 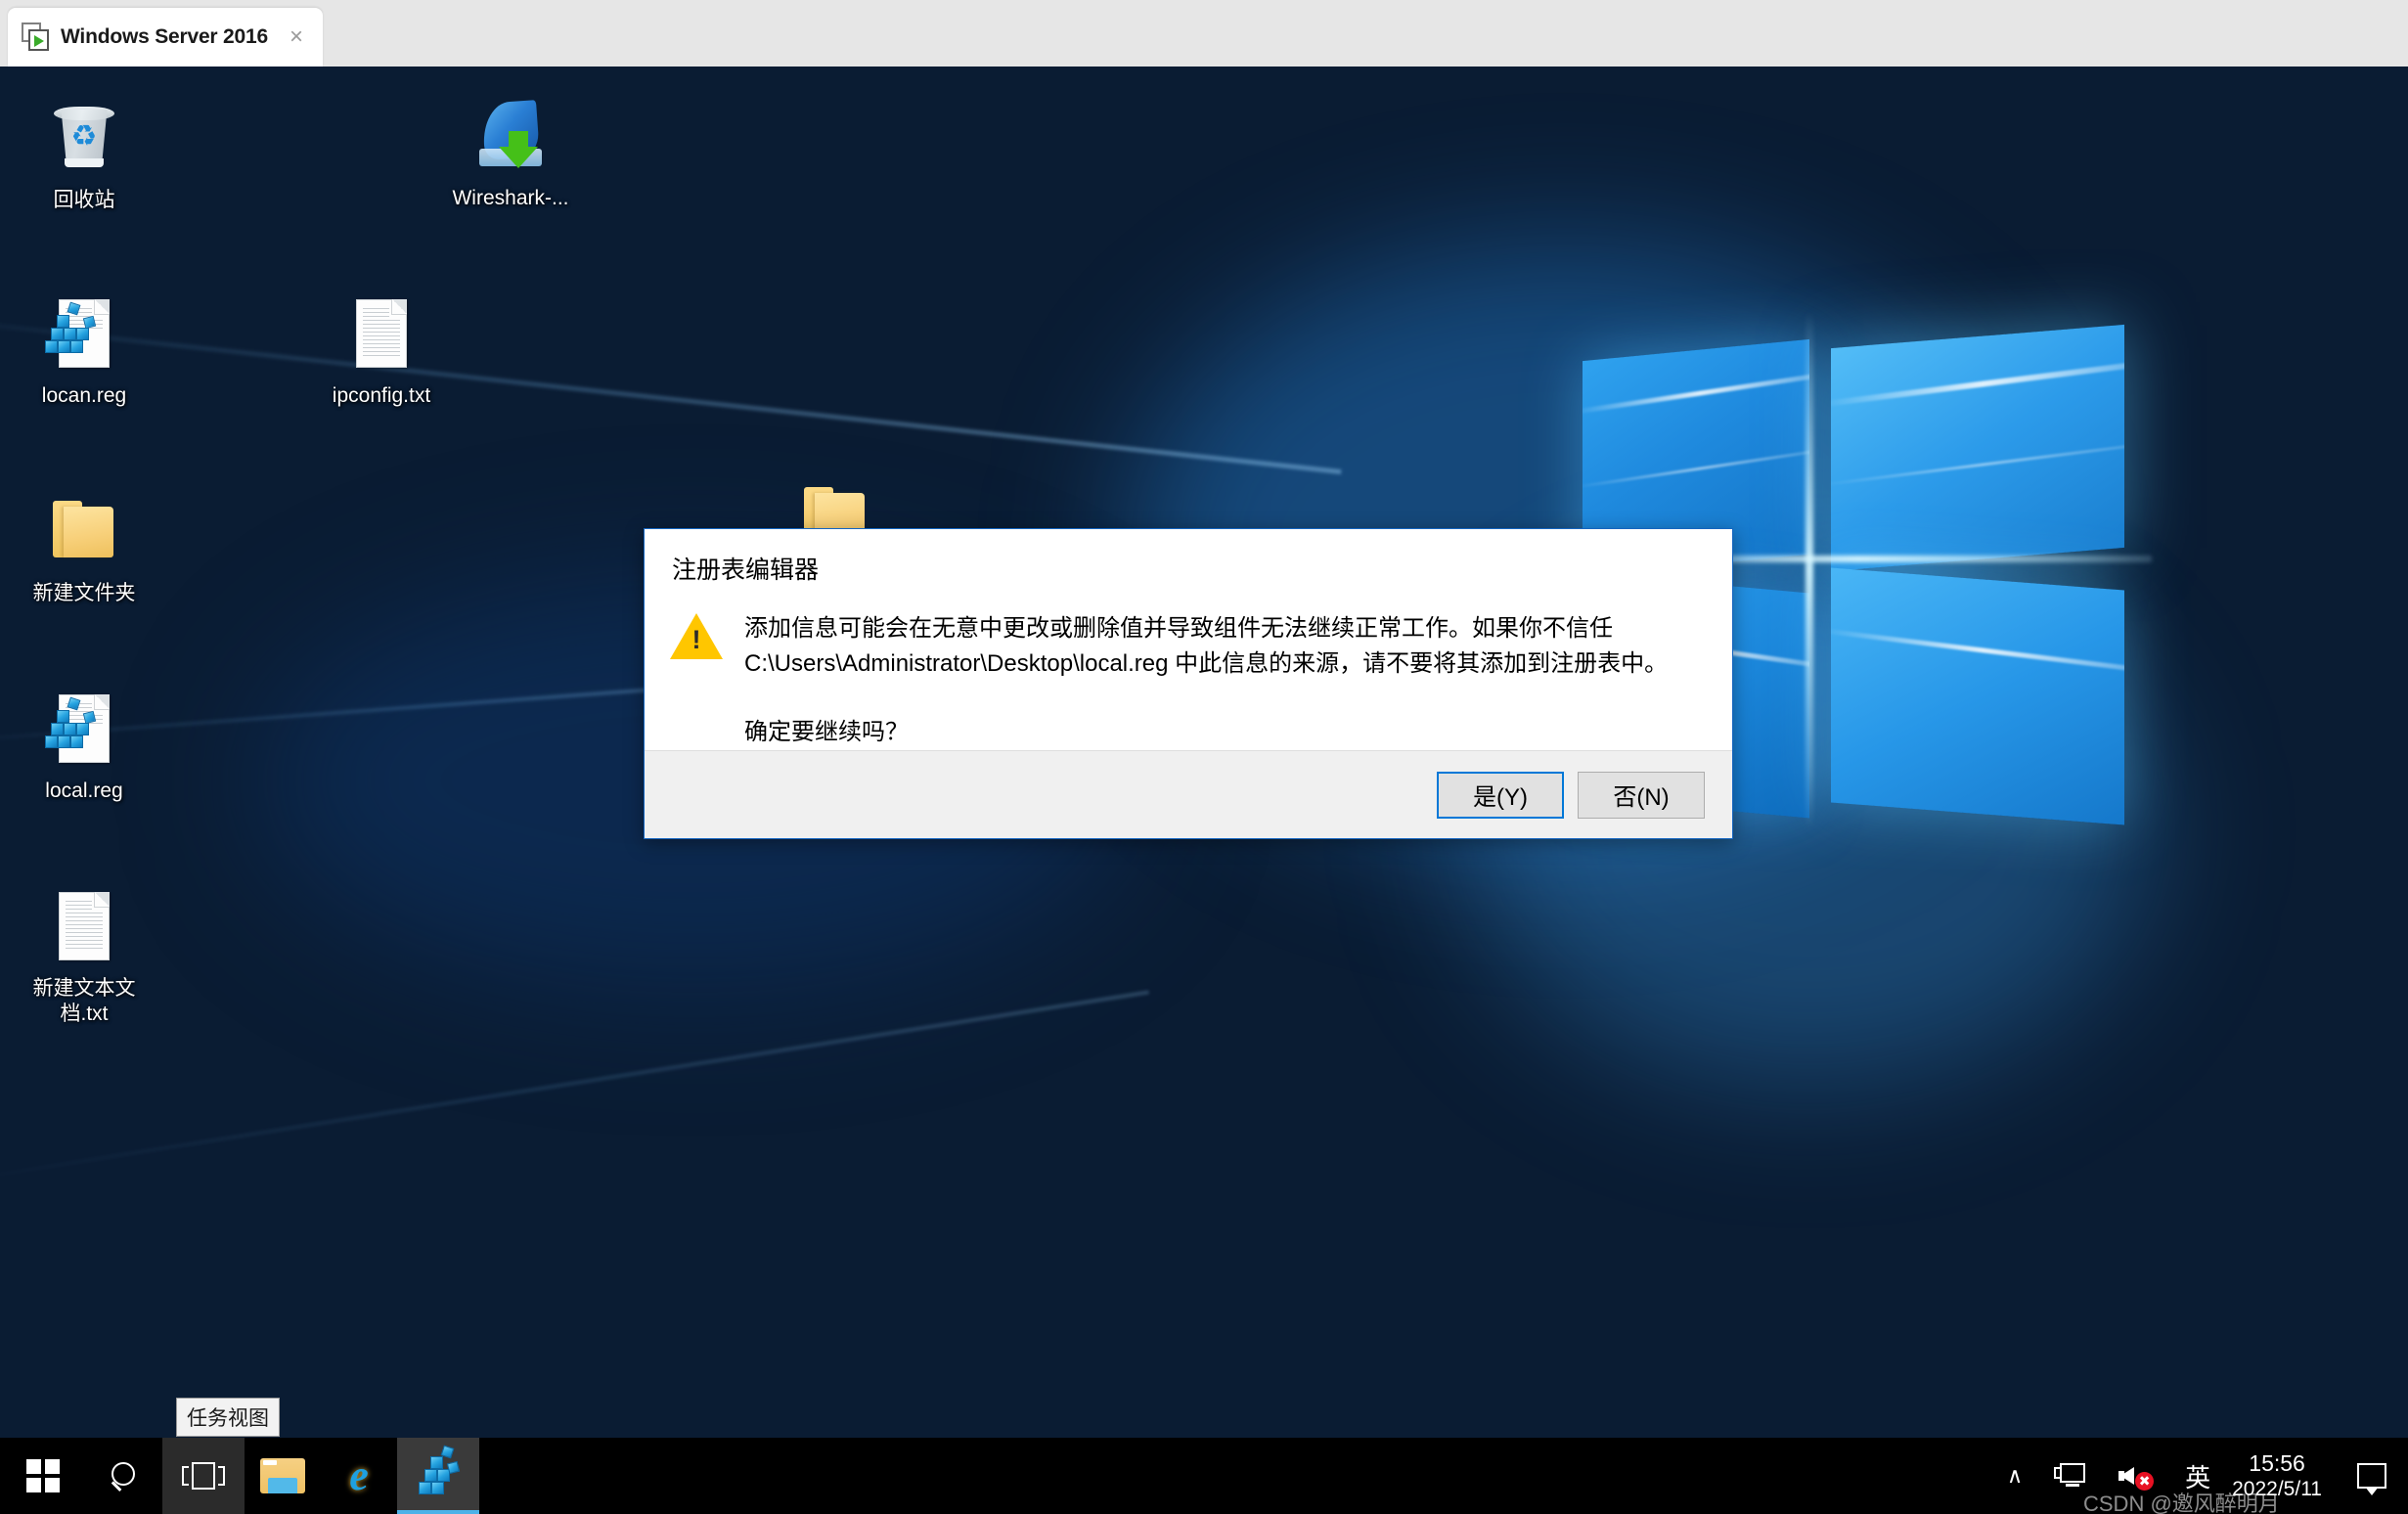 I want to click on task-view-tooltip: 任务视图, so click(x=228, y=1417).